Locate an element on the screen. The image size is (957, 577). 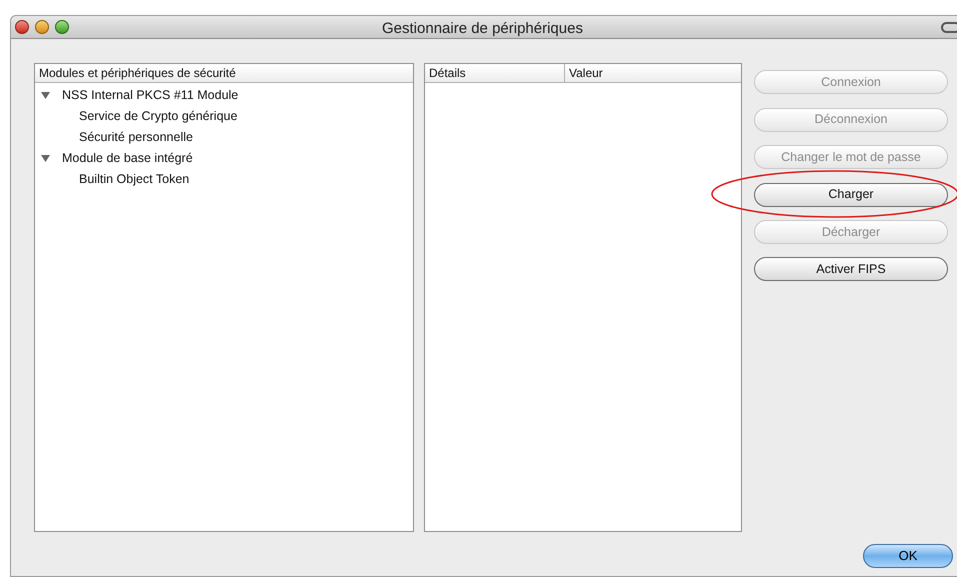
window-title: Gestionnaire de périphériques is located at coordinates (482, 29).